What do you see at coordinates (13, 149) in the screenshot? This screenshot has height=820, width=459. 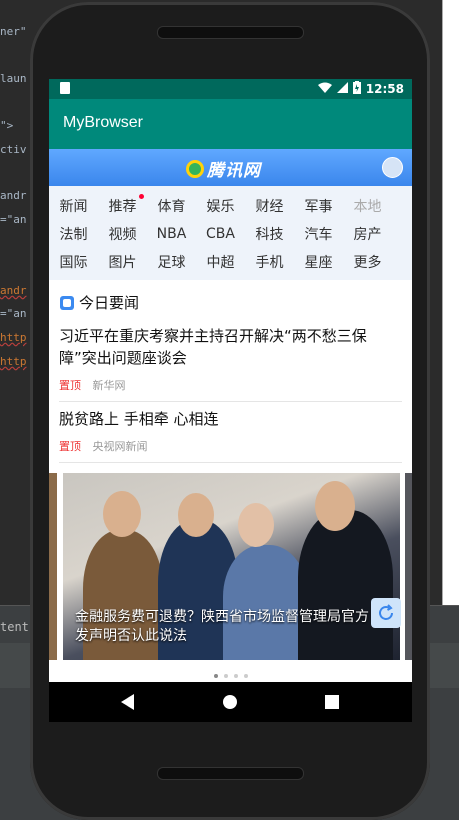 I see `code-line: ctiv` at bounding box center [13, 149].